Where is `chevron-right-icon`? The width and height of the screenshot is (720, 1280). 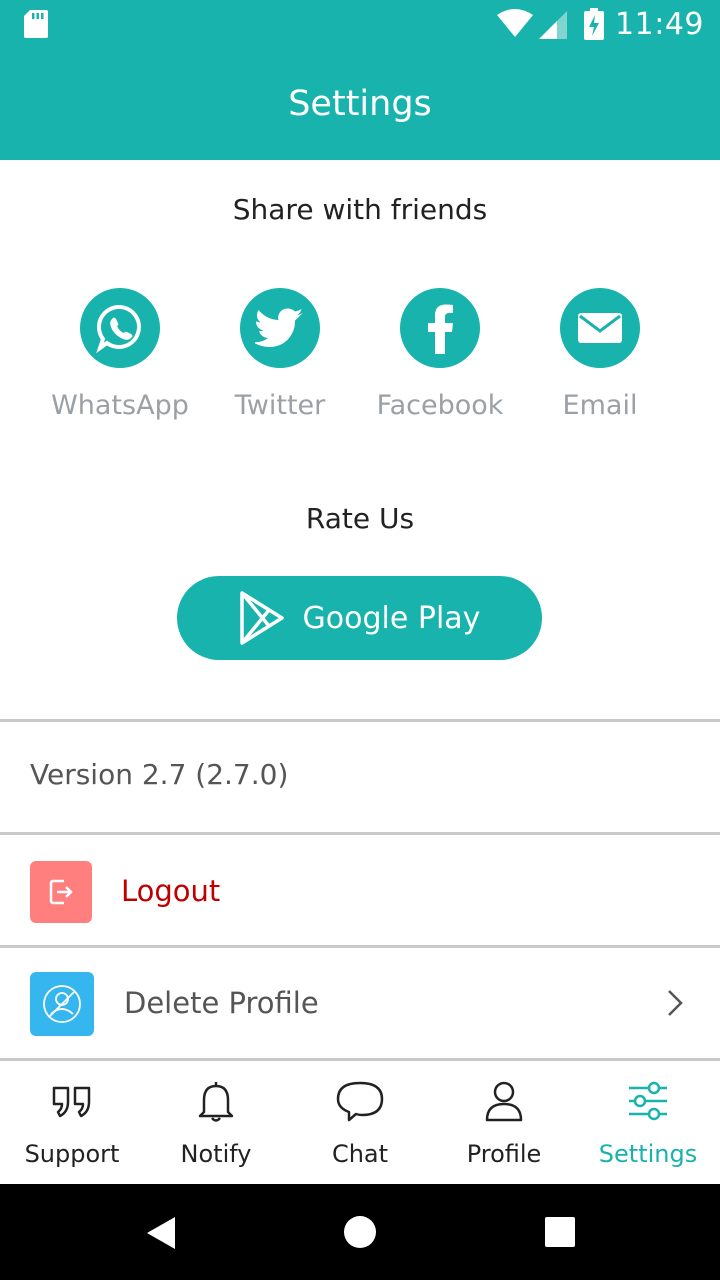
chevron-right-icon is located at coordinates (675, 1003).